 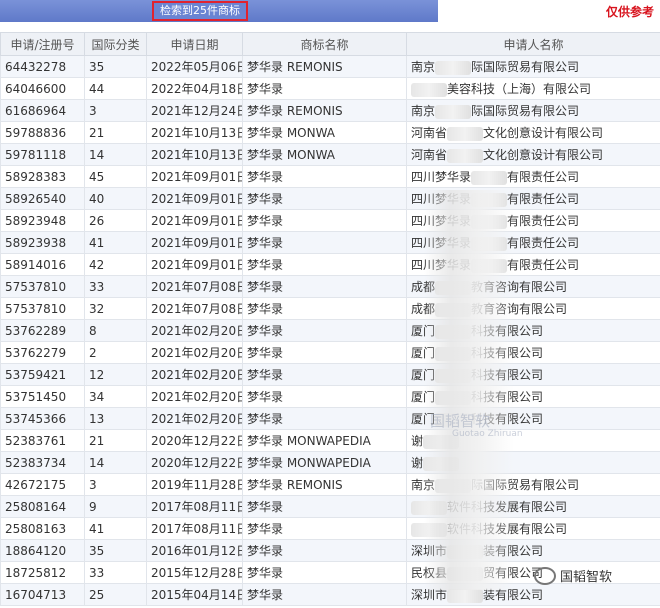 I want to click on table-row: 58923948 26 2021年09月01日 梦华录 四川梦华录 有限责任公司, so click(x=330, y=220).